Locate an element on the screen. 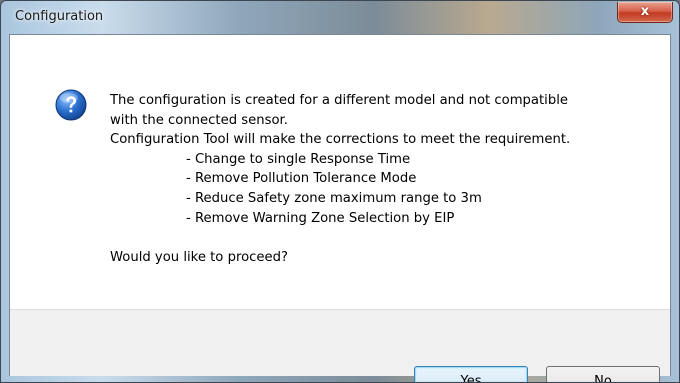  correction-item: - Change to single Response Time is located at coordinates (298, 159).